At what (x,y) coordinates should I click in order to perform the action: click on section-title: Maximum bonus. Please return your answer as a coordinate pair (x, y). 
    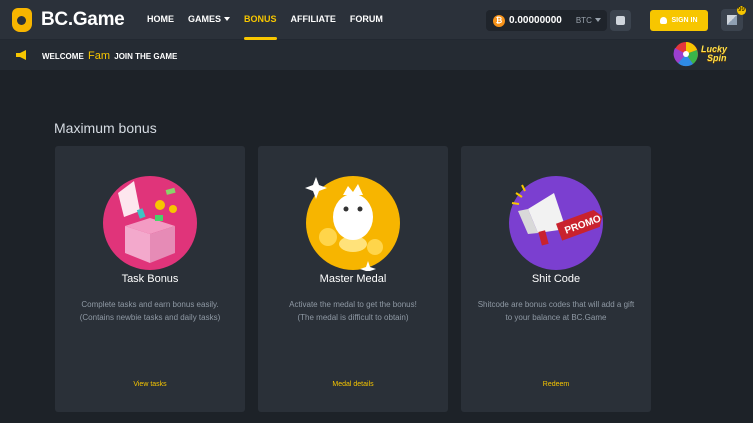
    Looking at the image, I should click on (105, 128).